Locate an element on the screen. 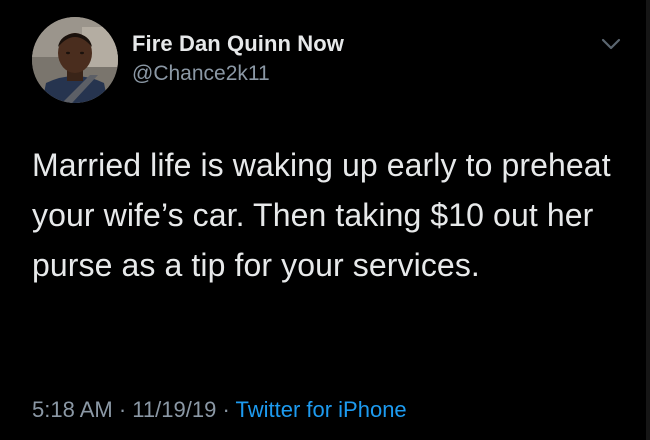 Image resolution: width=650 pixels, height=440 pixels. tweet-time: 5:18 AM is located at coordinates (72, 409).